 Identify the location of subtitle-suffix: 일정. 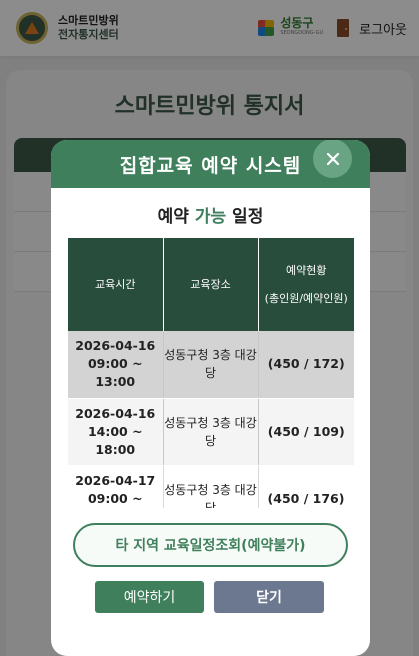
(245, 217).